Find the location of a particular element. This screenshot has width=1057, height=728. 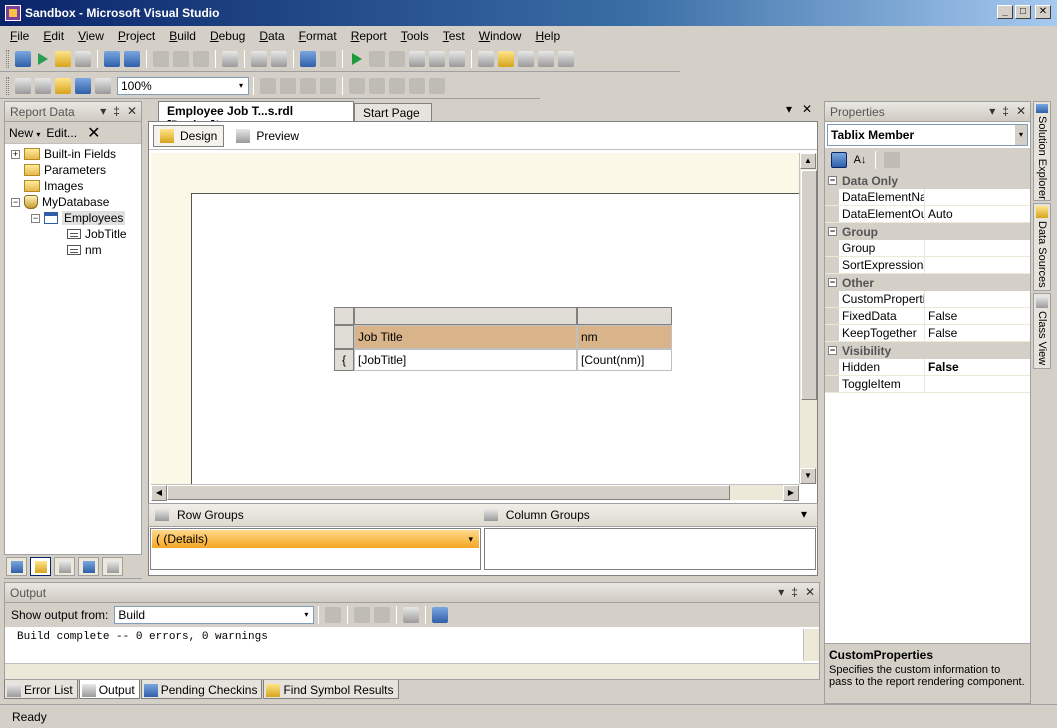

scroll-right-button: ▶ is located at coordinates (791, 493).